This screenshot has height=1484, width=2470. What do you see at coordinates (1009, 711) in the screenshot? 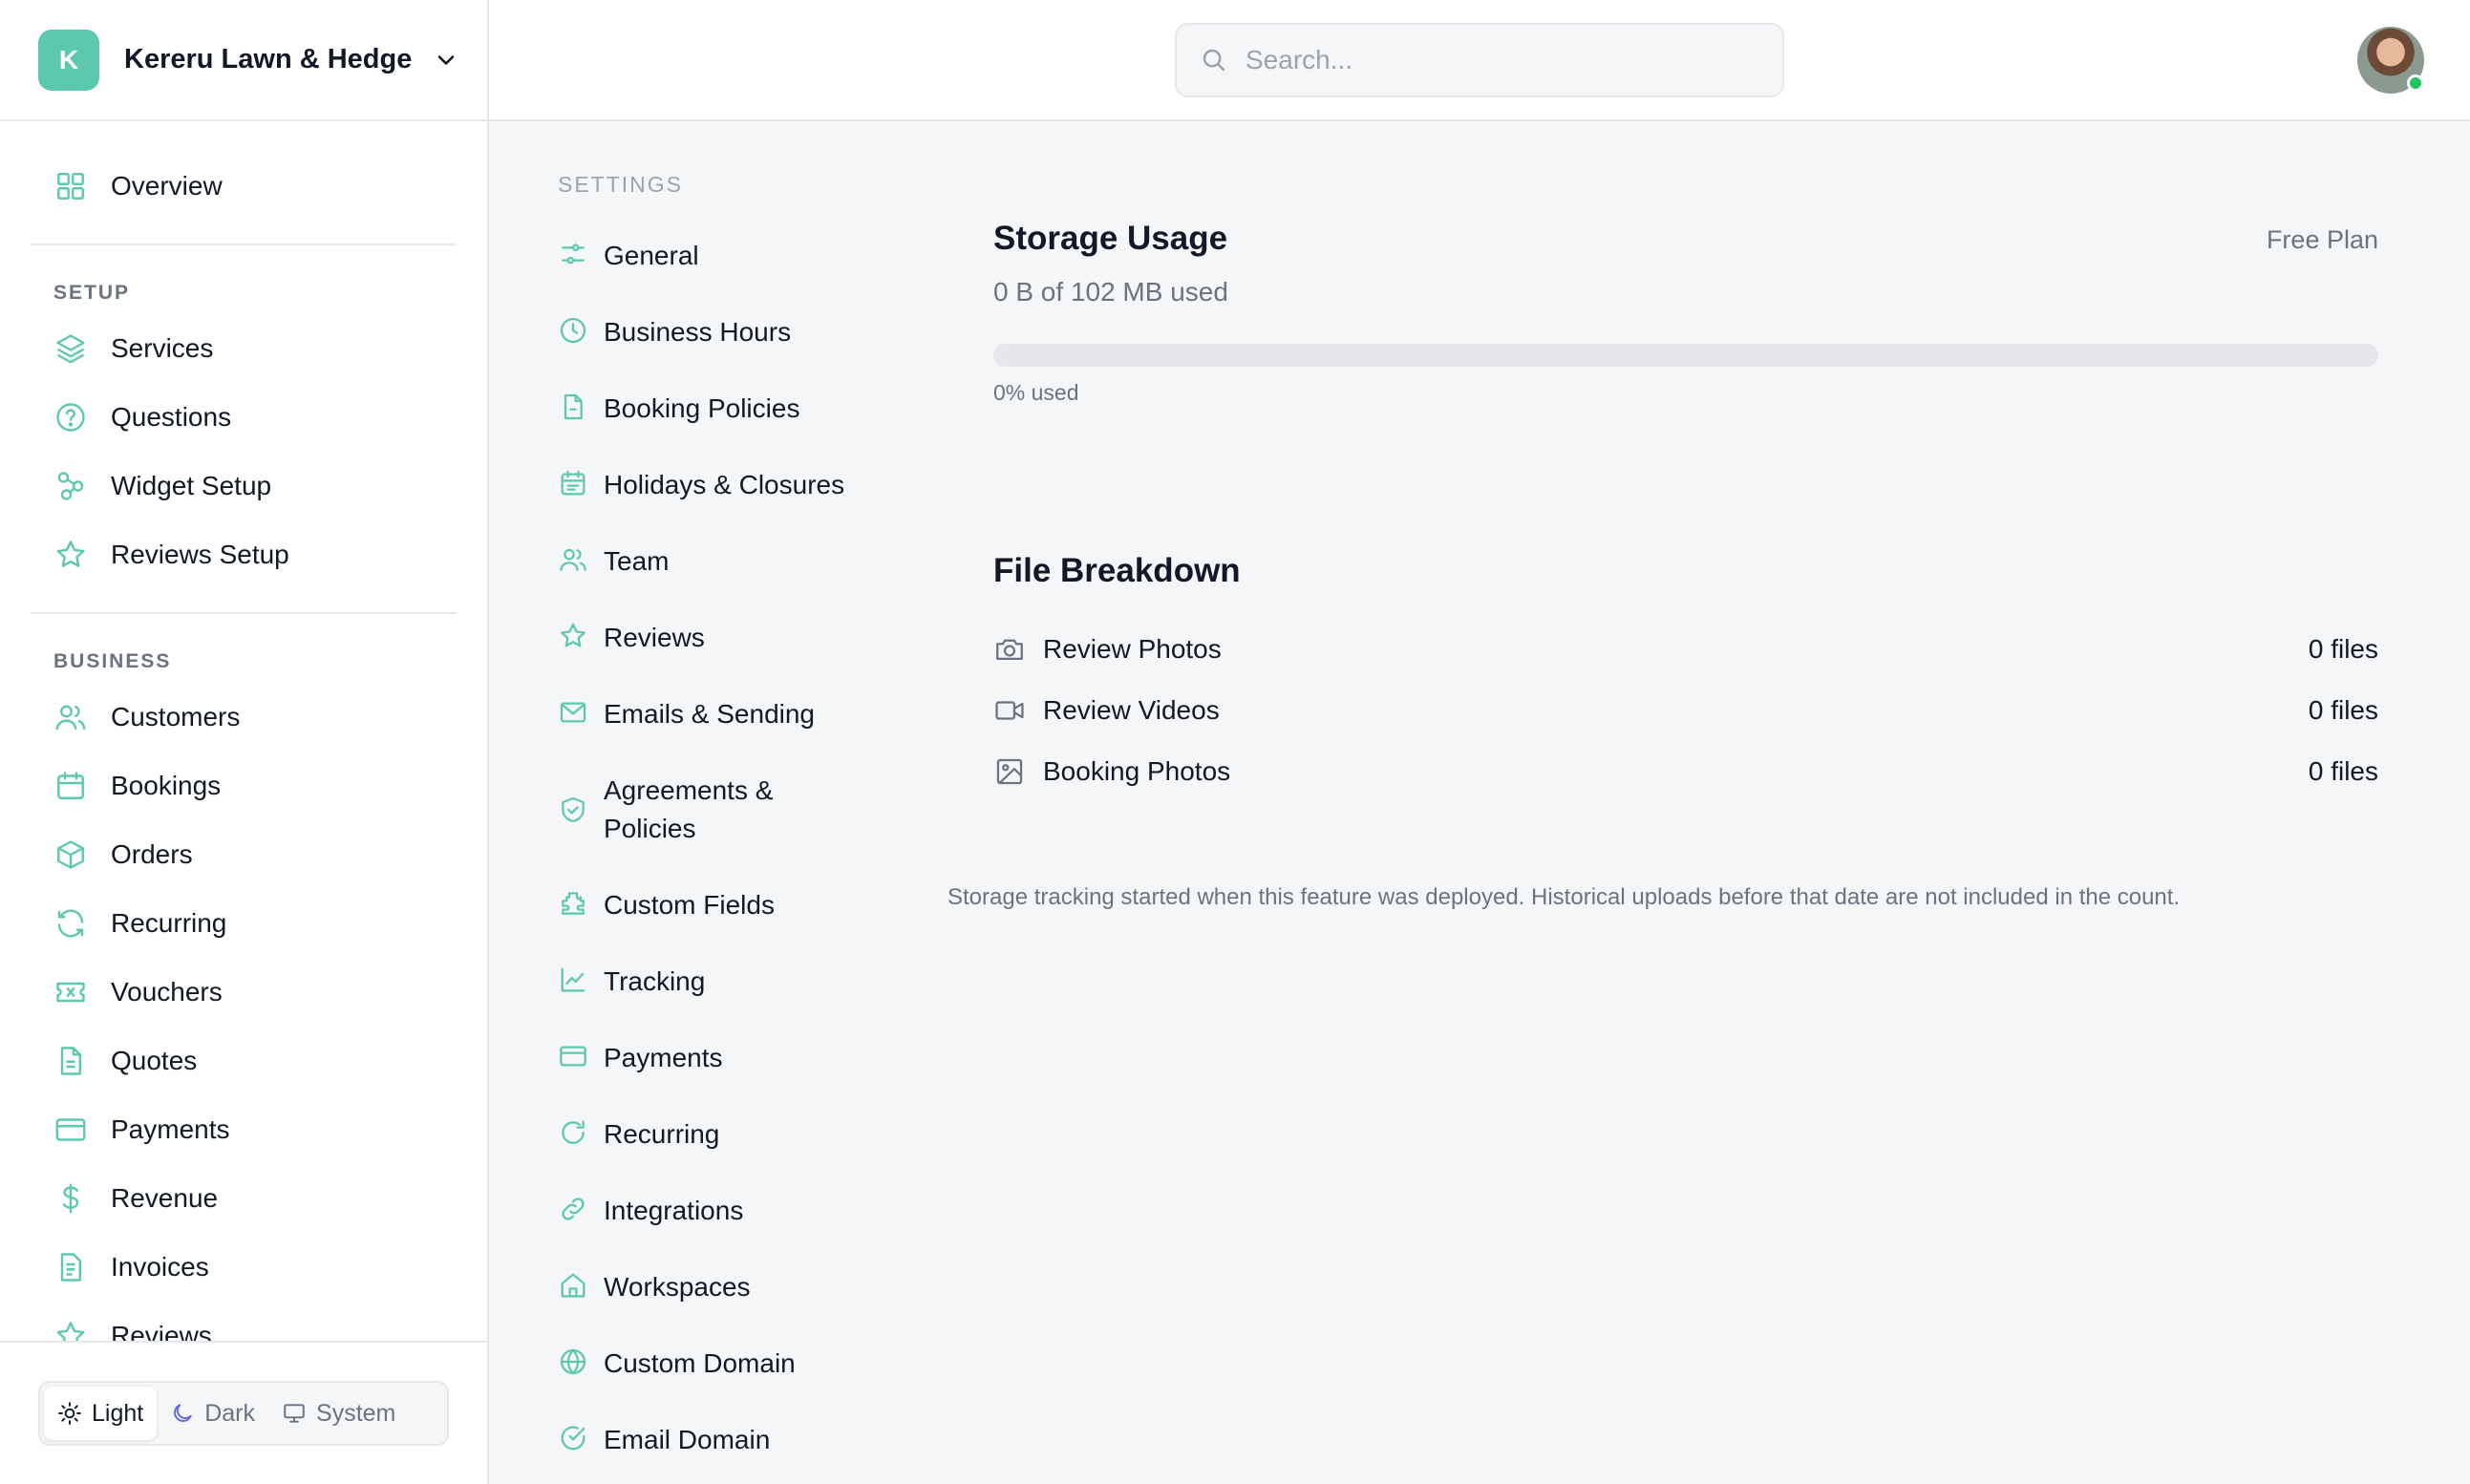
I see `video-icon` at bounding box center [1009, 711].